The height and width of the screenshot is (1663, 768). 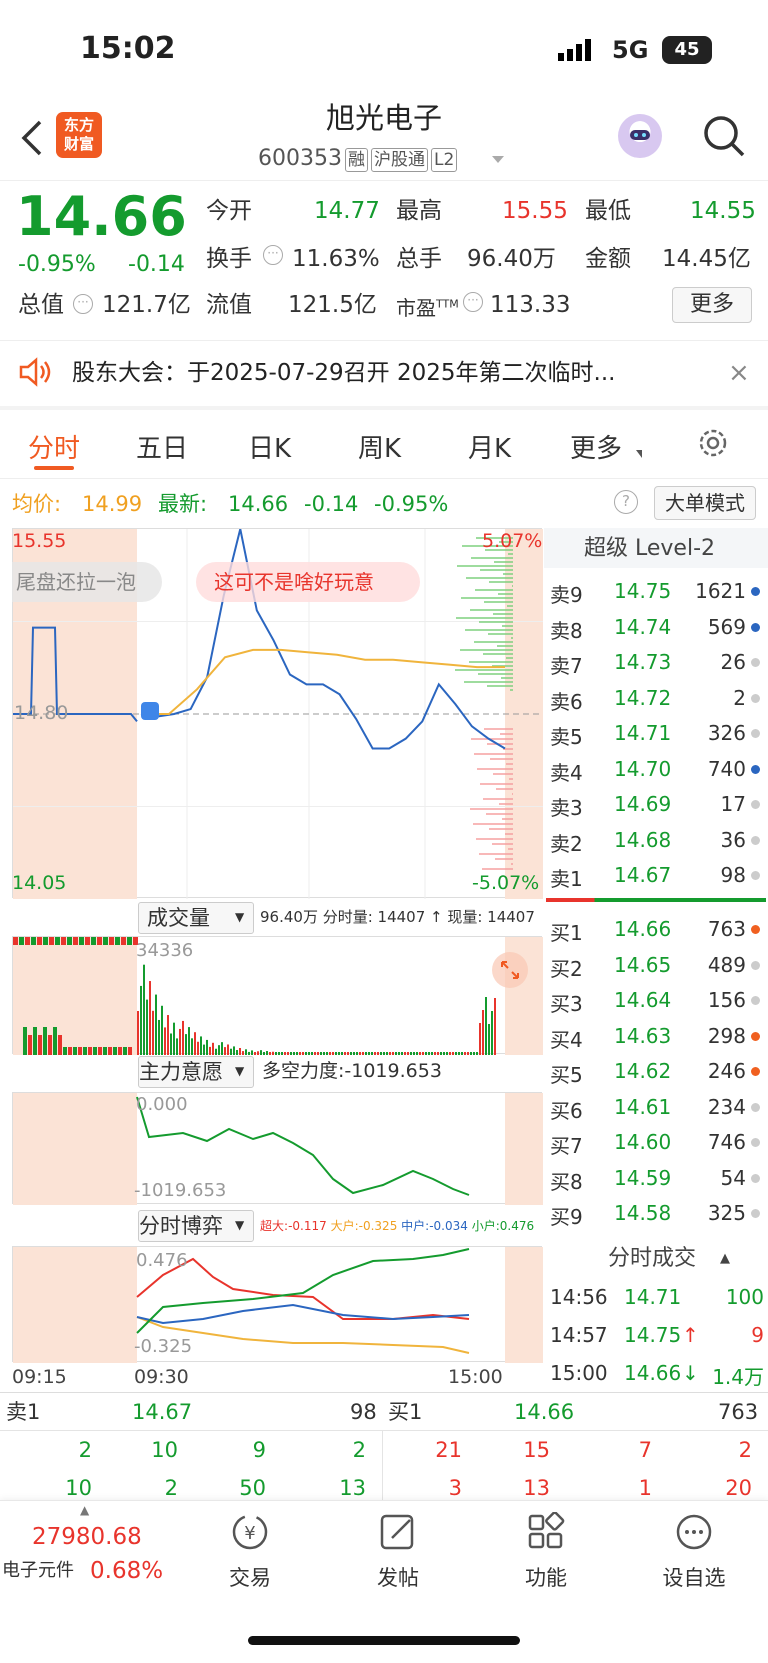 I want to click on index-name: 电子元件, so click(x=38, y=1571).